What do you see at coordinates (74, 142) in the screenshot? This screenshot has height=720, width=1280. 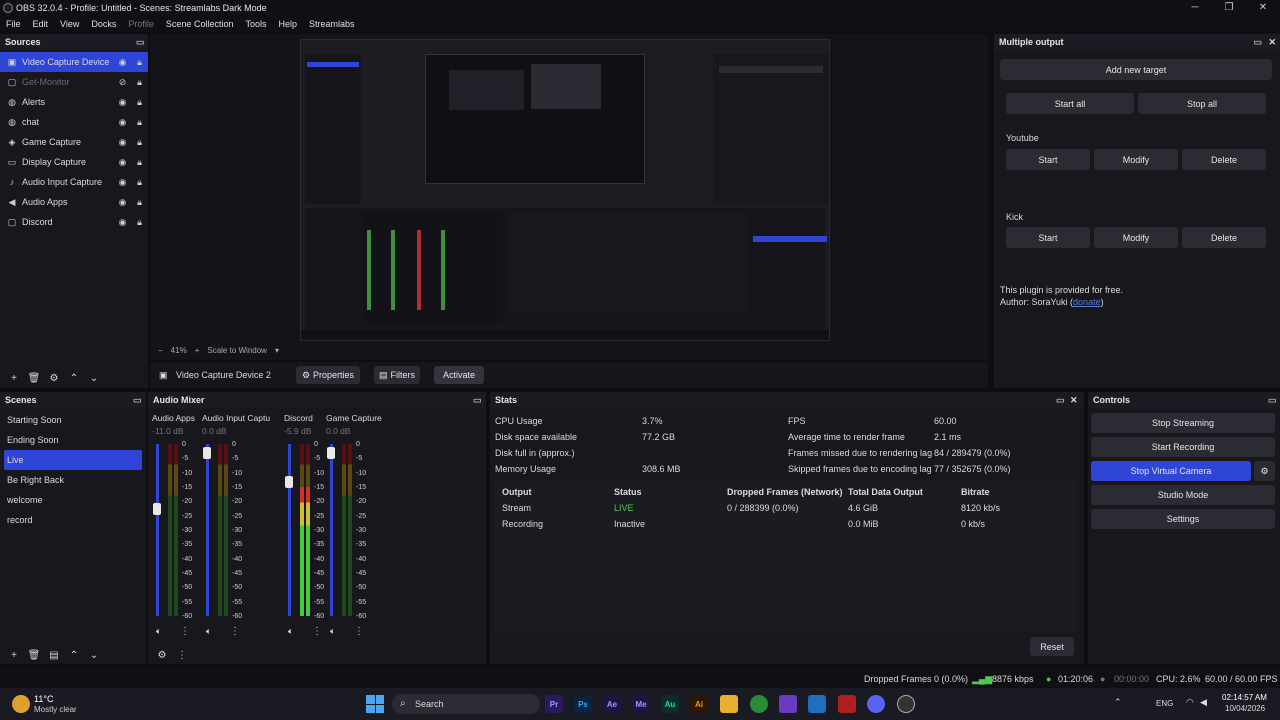 I see `source-item-game-capture: ◈ Game Capture ◉ 🔒︎` at bounding box center [74, 142].